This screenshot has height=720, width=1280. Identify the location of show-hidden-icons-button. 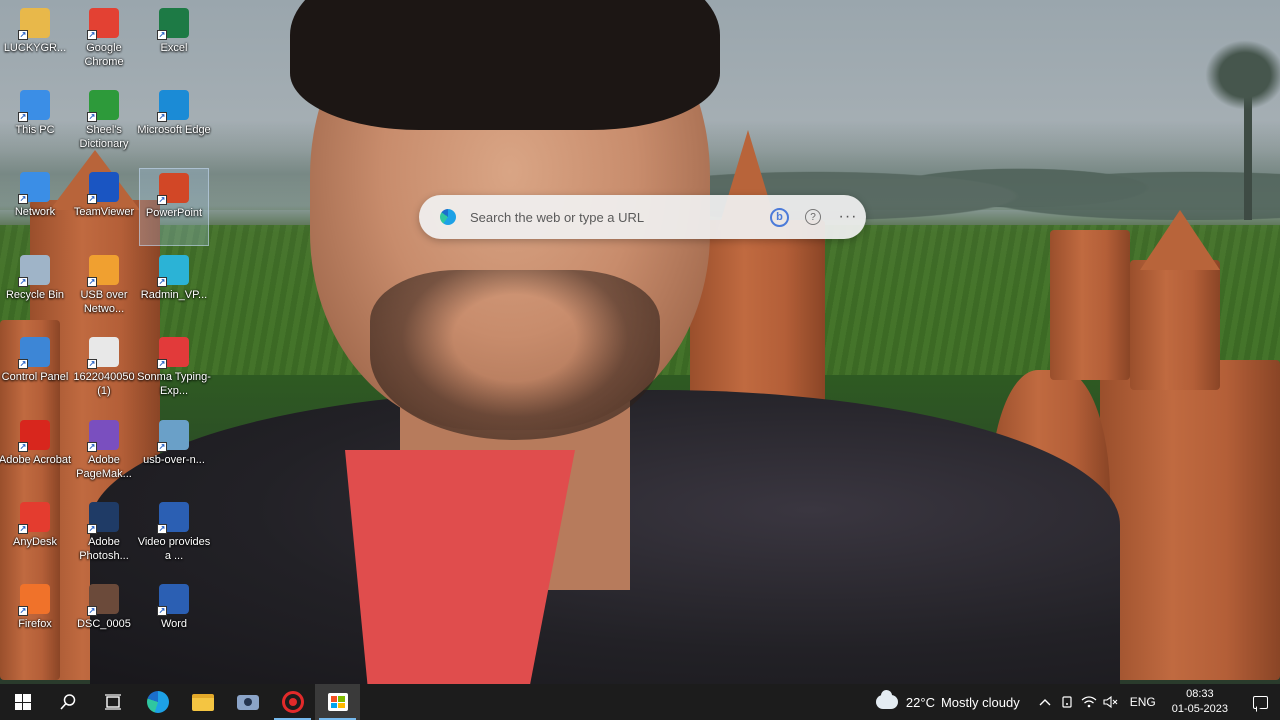
(1045, 702).